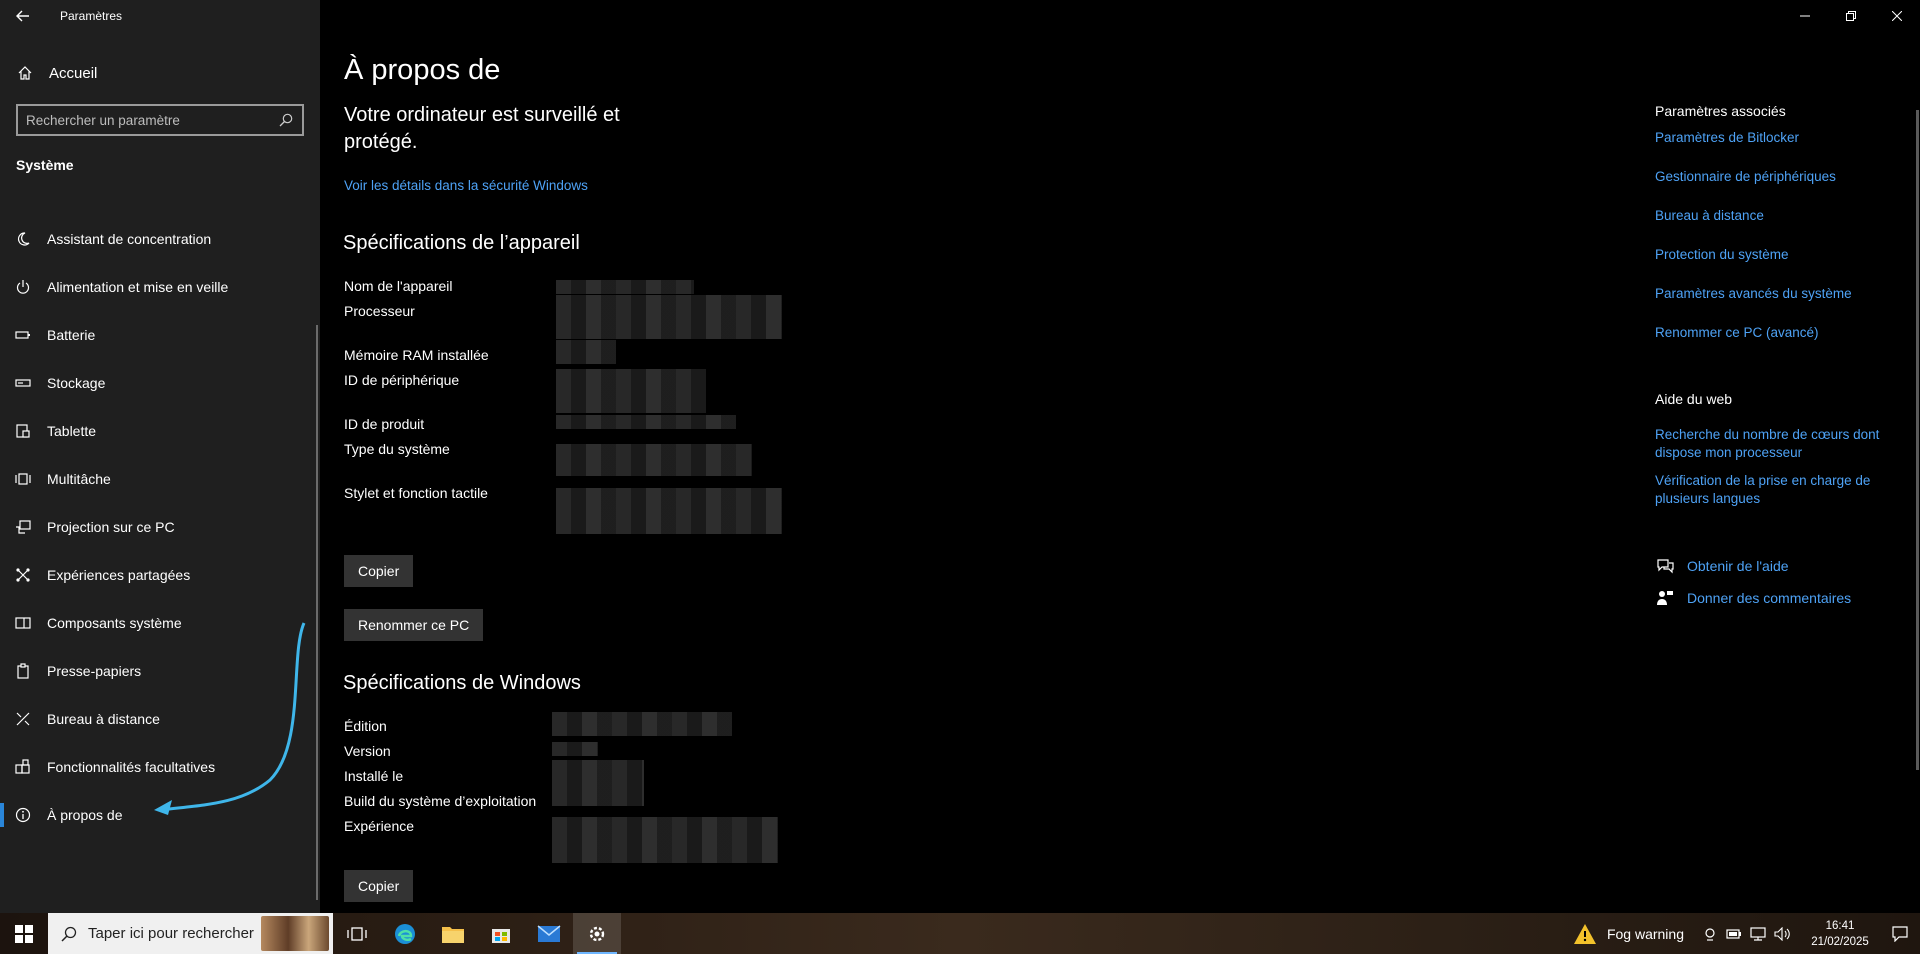 The image size is (1920, 954). Describe the element at coordinates (23, 767) in the screenshot. I see `features-icon` at that location.